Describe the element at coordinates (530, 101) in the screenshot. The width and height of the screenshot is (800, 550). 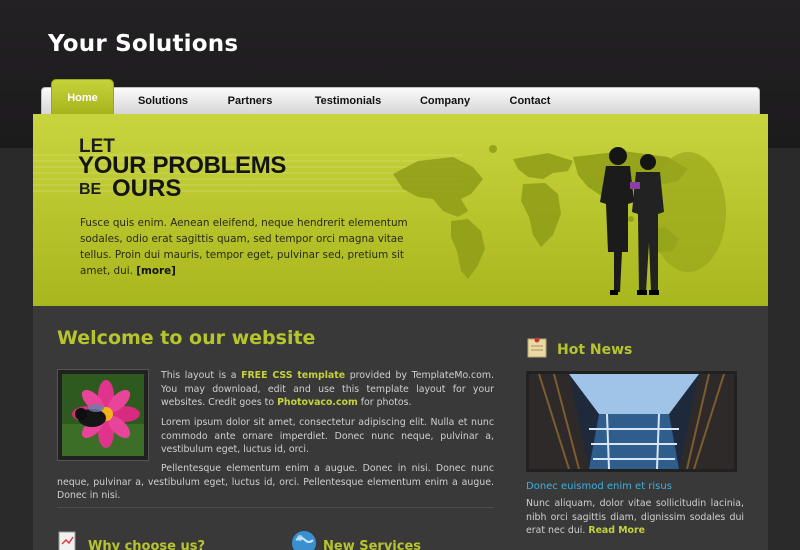
I see `nav-item-contact: Contact` at that location.